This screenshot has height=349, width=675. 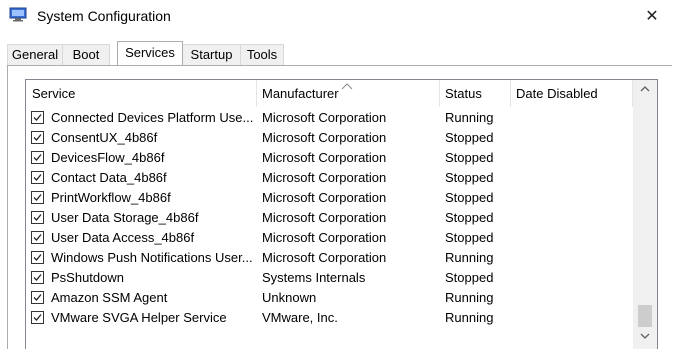 I want to click on service-name: DevicesFlow_4b86f, so click(x=108, y=157).